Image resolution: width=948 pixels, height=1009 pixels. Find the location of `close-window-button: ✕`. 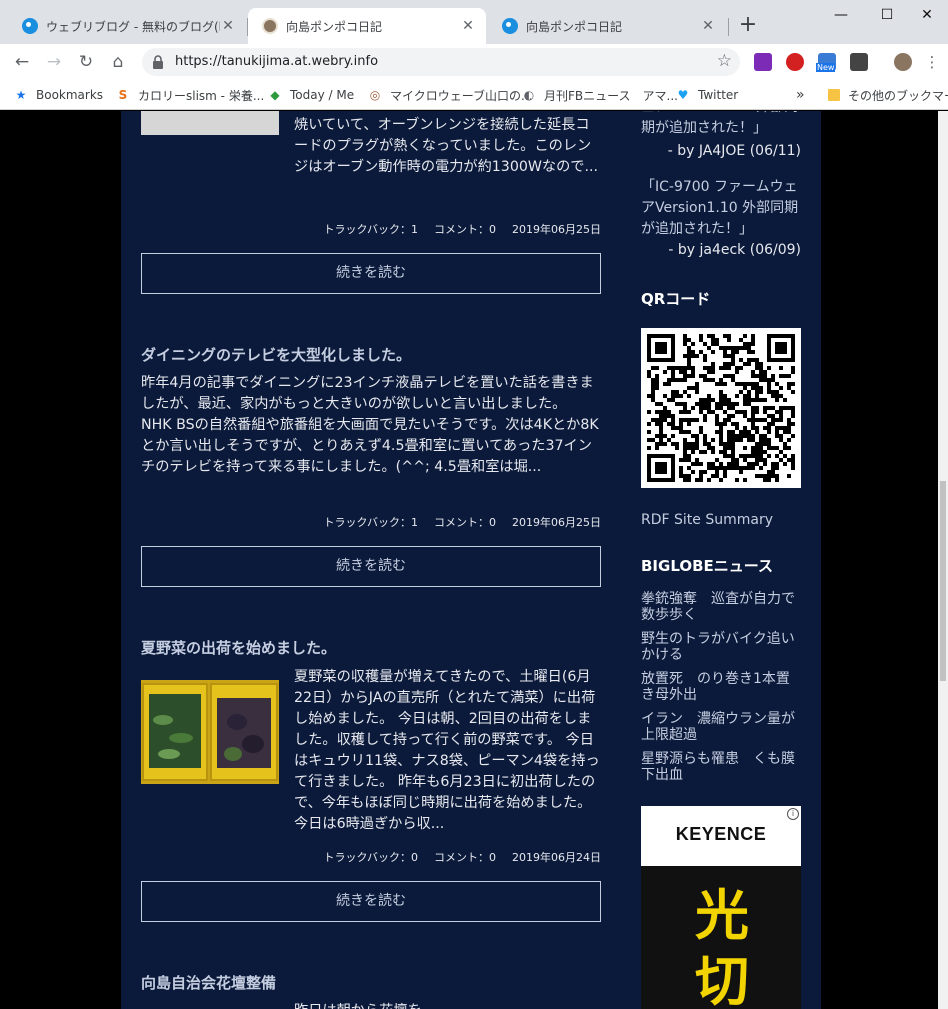

close-window-button: ✕ is located at coordinates (926, 15).